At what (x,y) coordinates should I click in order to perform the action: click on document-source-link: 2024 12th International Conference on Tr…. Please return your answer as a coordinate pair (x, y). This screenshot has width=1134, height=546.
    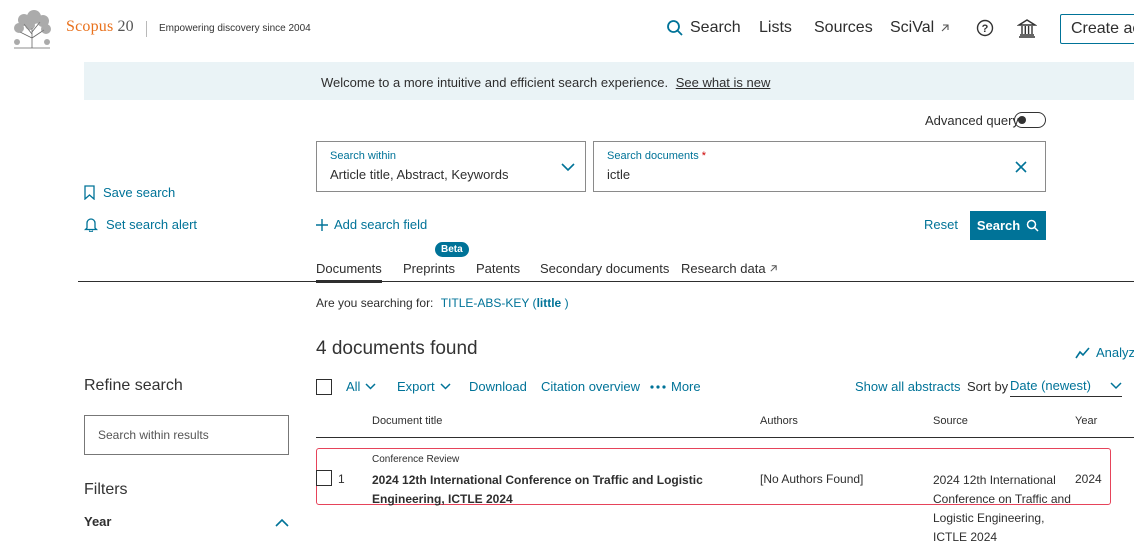
    Looking at the image, I should click on (1003, 508).